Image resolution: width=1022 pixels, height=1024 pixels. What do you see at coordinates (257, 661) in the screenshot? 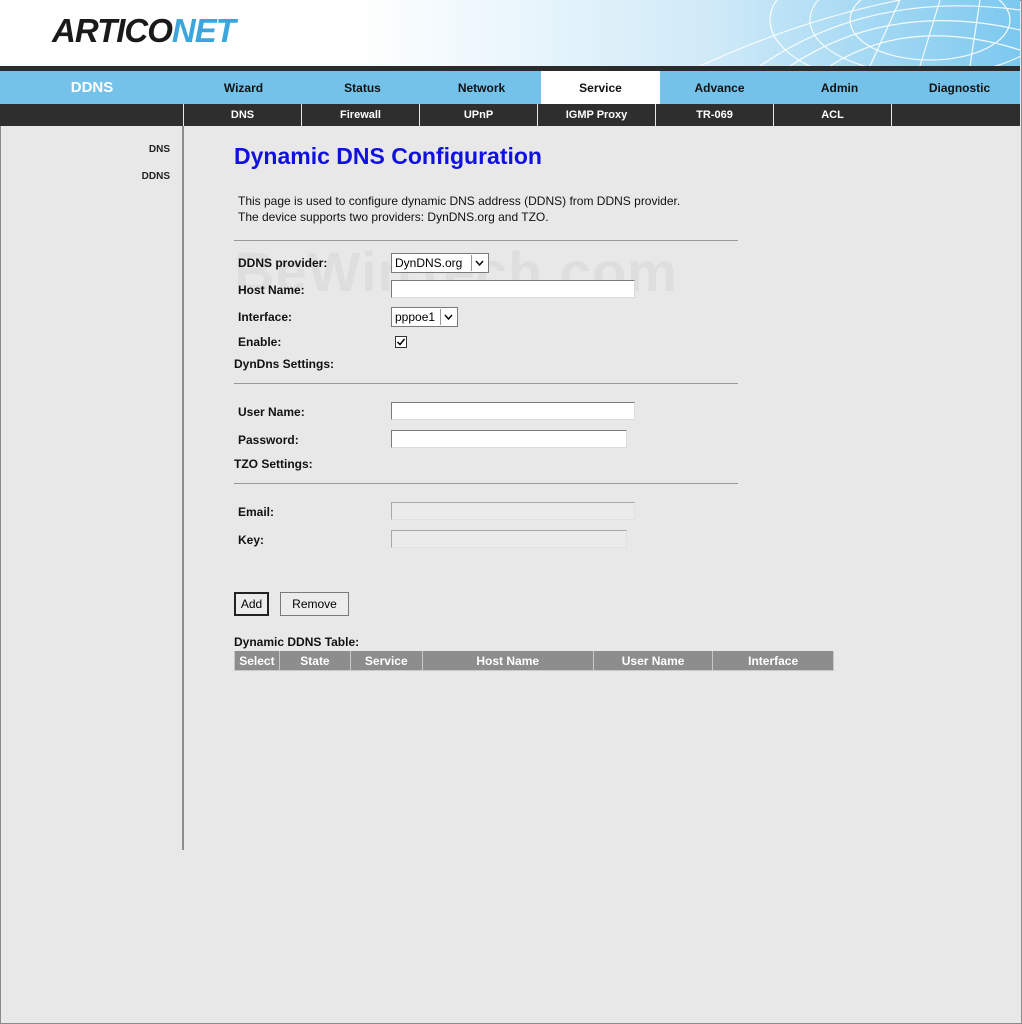
I see `column-header-select: Select` at bounding box center [257, 661].